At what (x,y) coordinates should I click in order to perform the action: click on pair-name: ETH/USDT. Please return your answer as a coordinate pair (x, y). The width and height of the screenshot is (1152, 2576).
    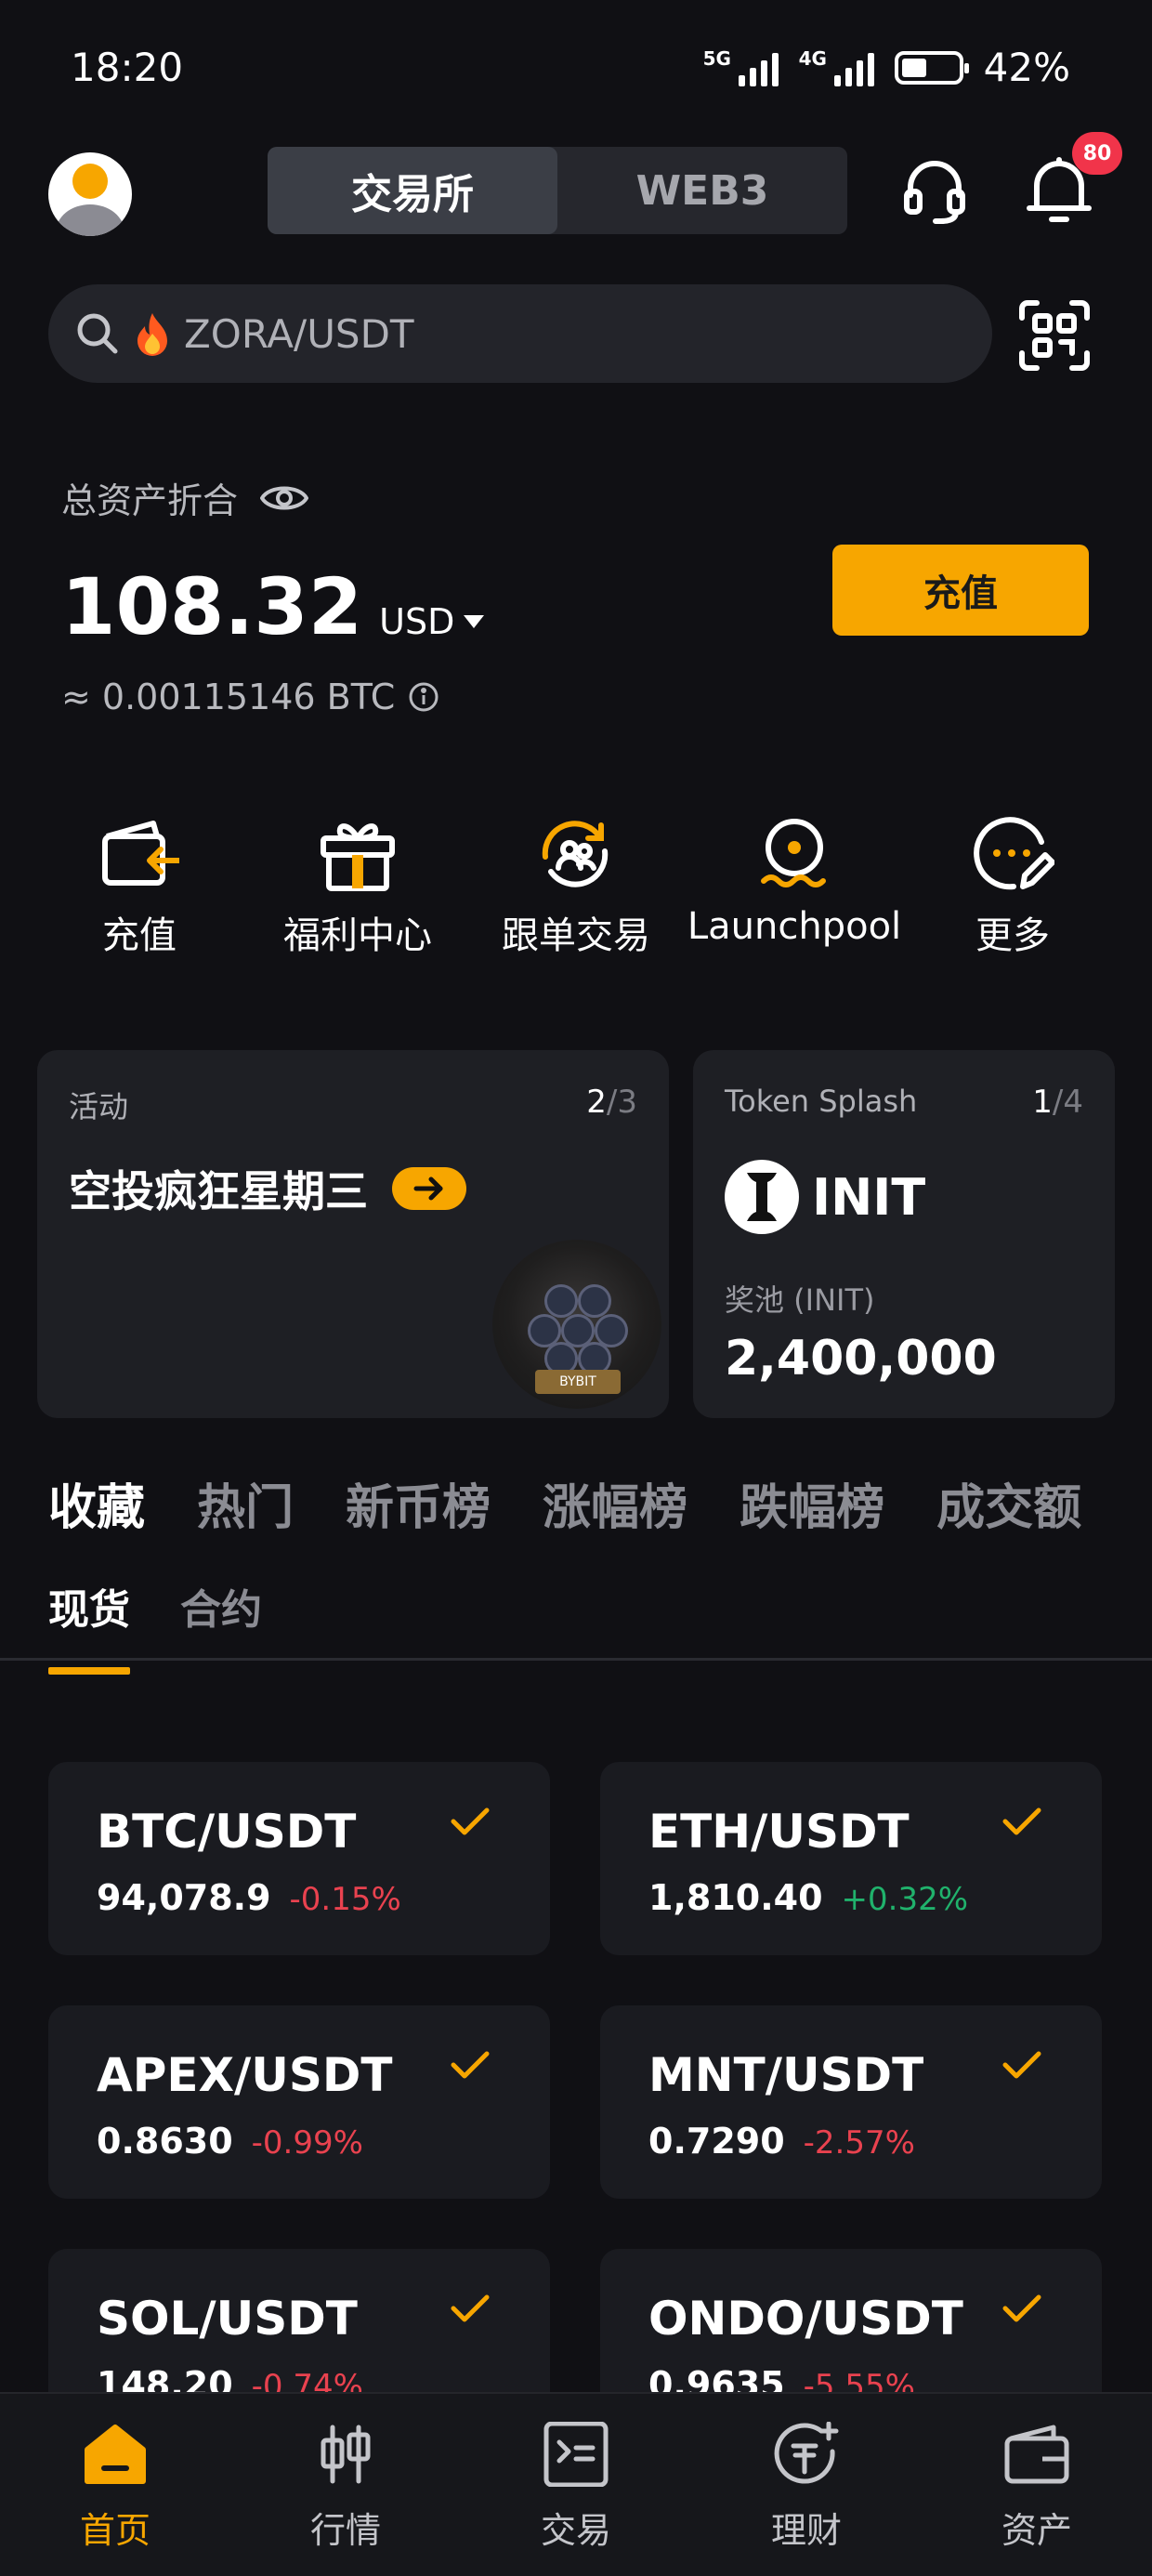
    Looking at the image, I should click on (779, 1832).